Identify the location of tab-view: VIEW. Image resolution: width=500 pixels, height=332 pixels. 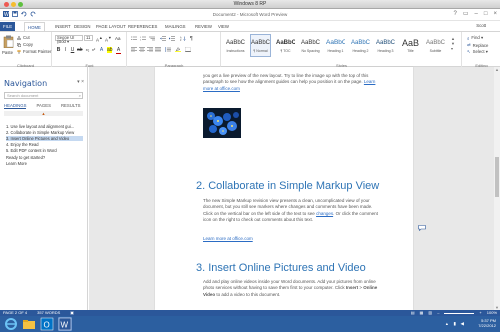
(223, 26).